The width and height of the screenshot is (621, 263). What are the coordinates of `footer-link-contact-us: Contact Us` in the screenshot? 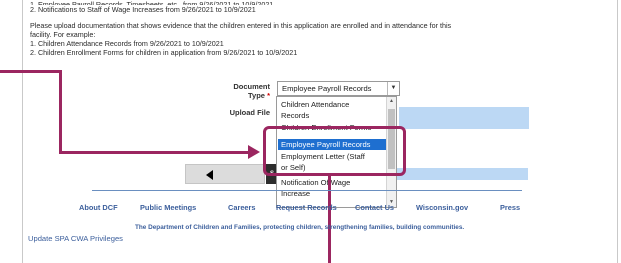 It's located at (374, 207).